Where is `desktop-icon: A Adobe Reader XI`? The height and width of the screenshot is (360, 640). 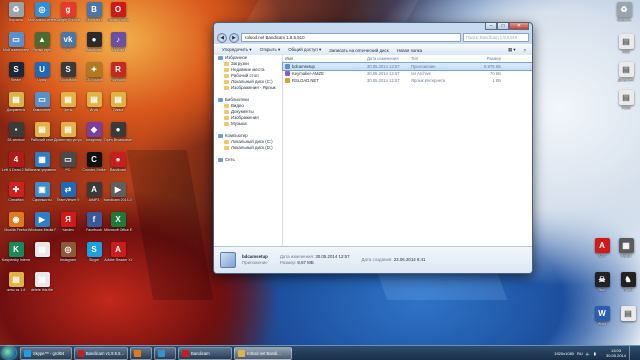
desktop-icon: A Adobe Reader XI is located at coordinates (118, 257).